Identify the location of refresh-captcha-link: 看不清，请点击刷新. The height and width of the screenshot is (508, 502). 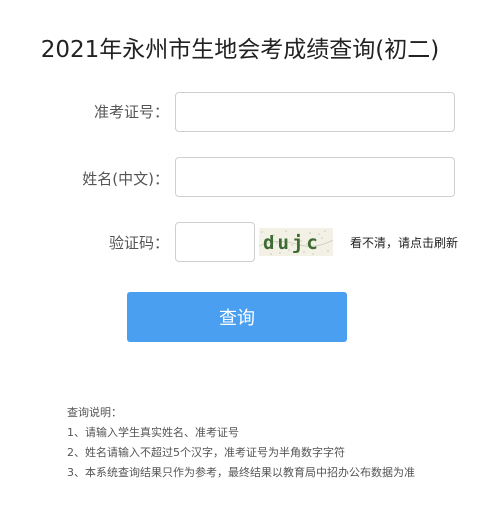
(404, 242).